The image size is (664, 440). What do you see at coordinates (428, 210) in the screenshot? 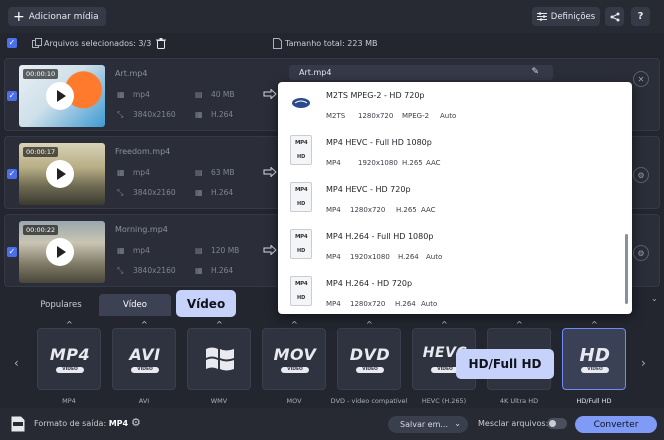
I see `preset-audio: AAC` at bounding box center [428, 210].